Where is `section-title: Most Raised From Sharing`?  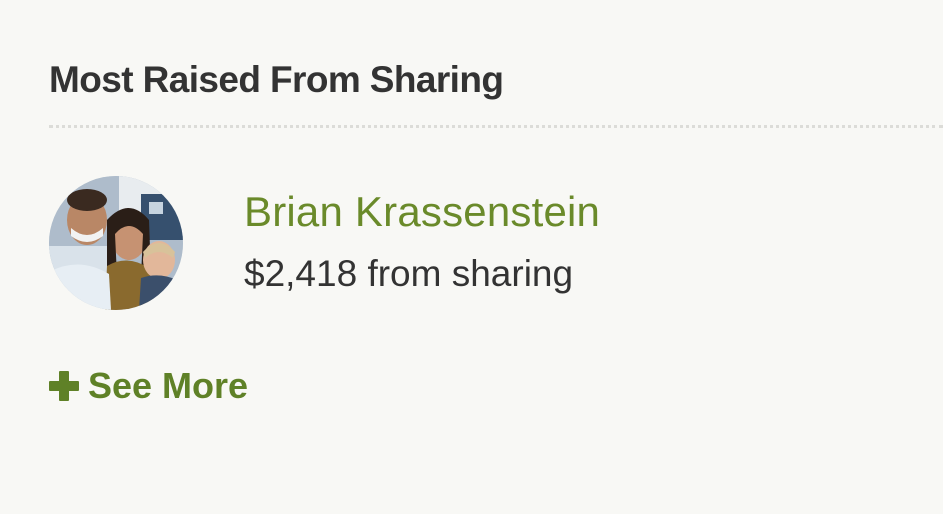
section-title: Most Raised From Sharing is located at coordinates (276, 79).